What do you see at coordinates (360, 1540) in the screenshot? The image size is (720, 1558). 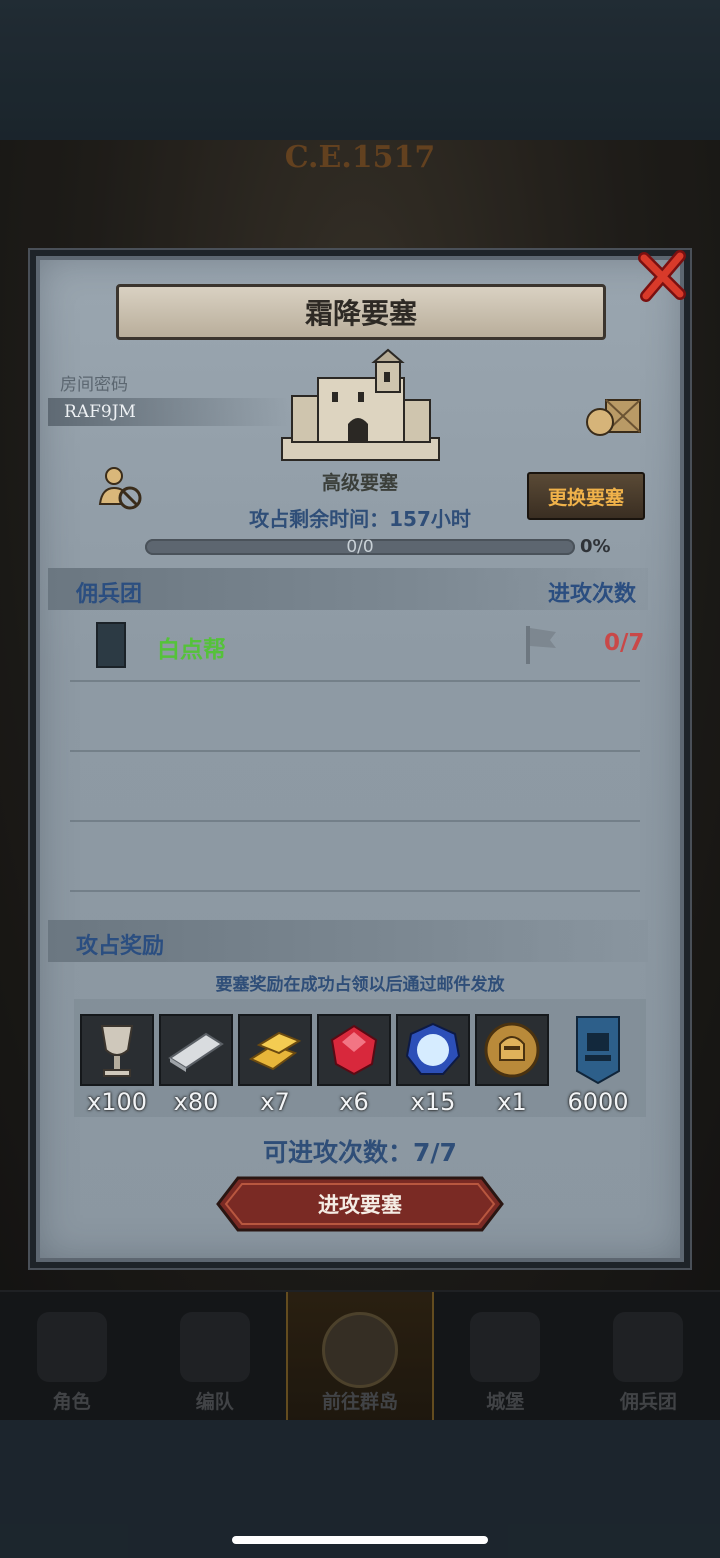 I see `home-indicator` at bounding box center [360, 1540].